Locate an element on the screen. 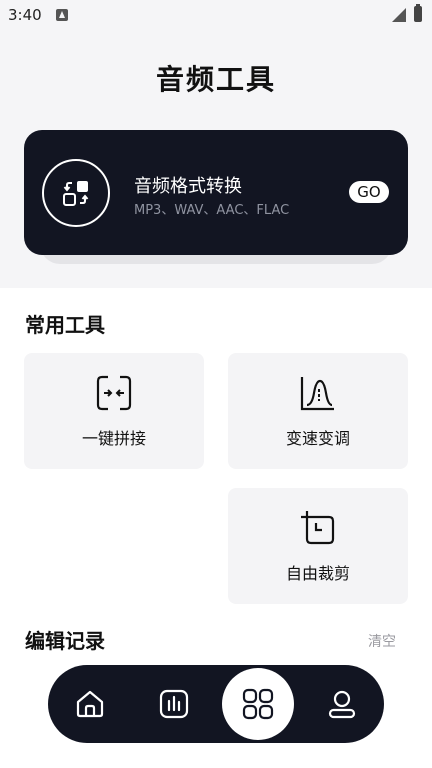  tab-profile is located at coordinates (342, 704).